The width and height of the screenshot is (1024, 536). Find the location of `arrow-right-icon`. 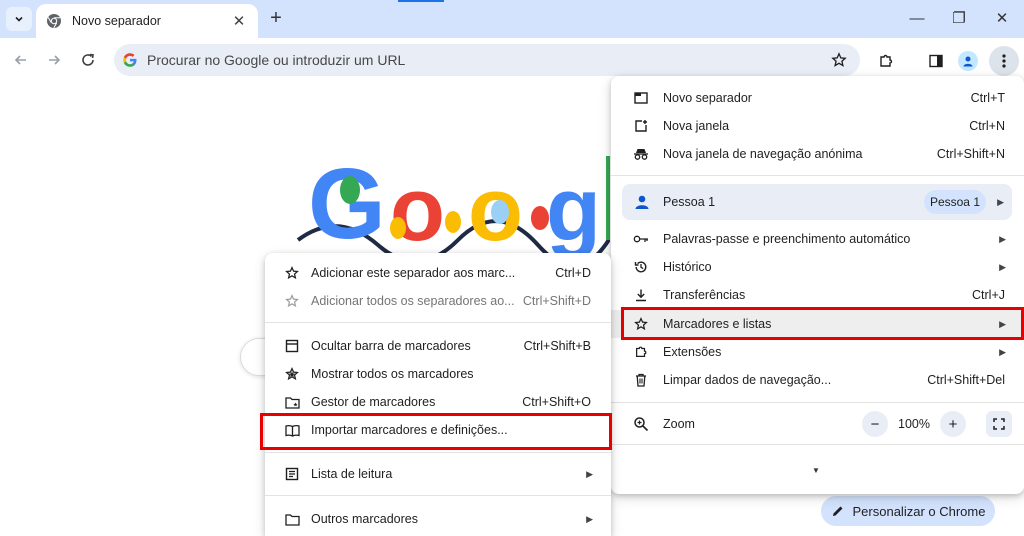

arrow-right-icon is located at coordinates (55, 60).